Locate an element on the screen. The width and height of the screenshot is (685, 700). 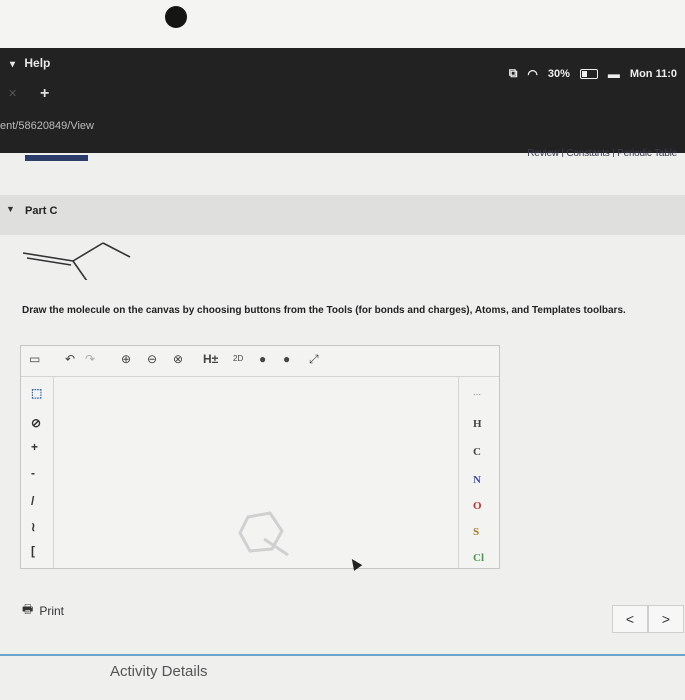
help-menu-label: Help is located at coordinates (37, 63).